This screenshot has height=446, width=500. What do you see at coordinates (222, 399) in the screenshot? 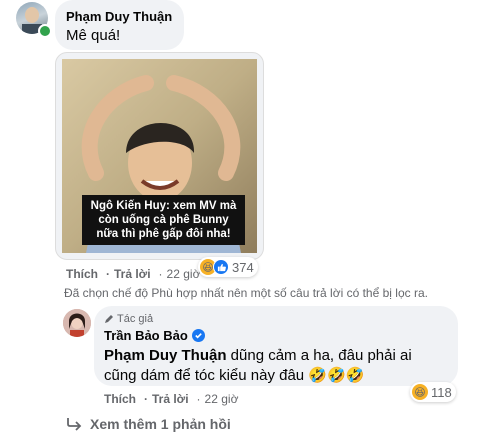
I see `reply-time: 22 giờ` at bounding box center [222, 399].